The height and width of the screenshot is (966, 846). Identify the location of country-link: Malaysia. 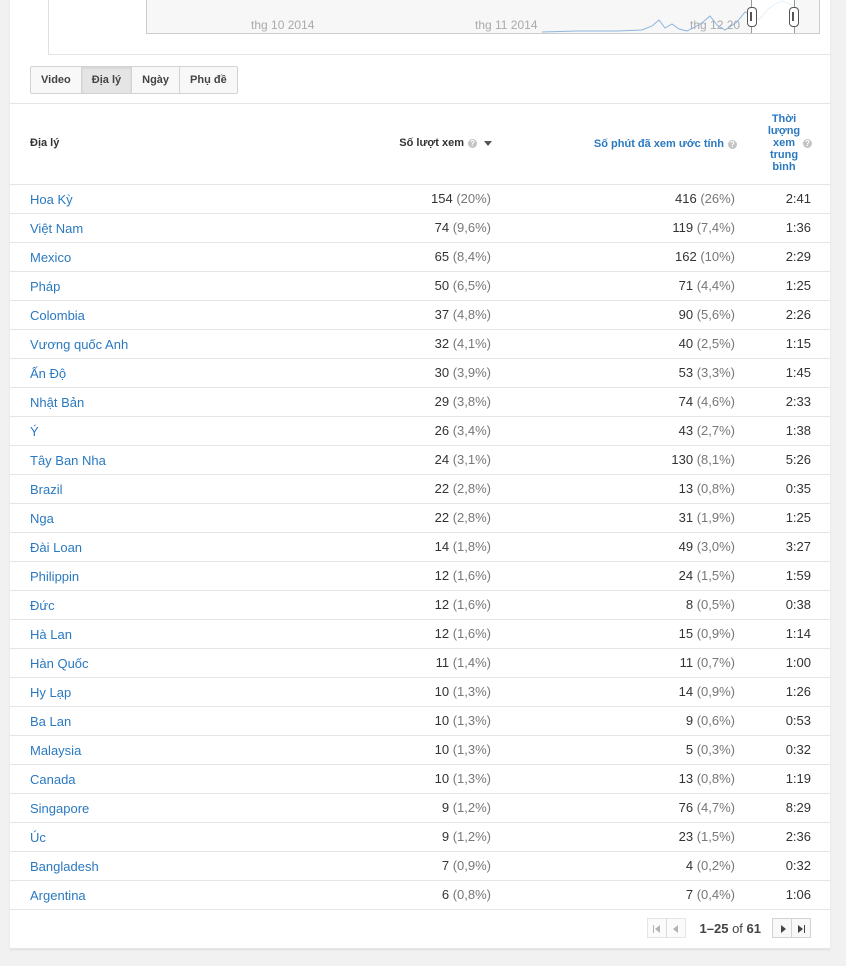
(55, 750).